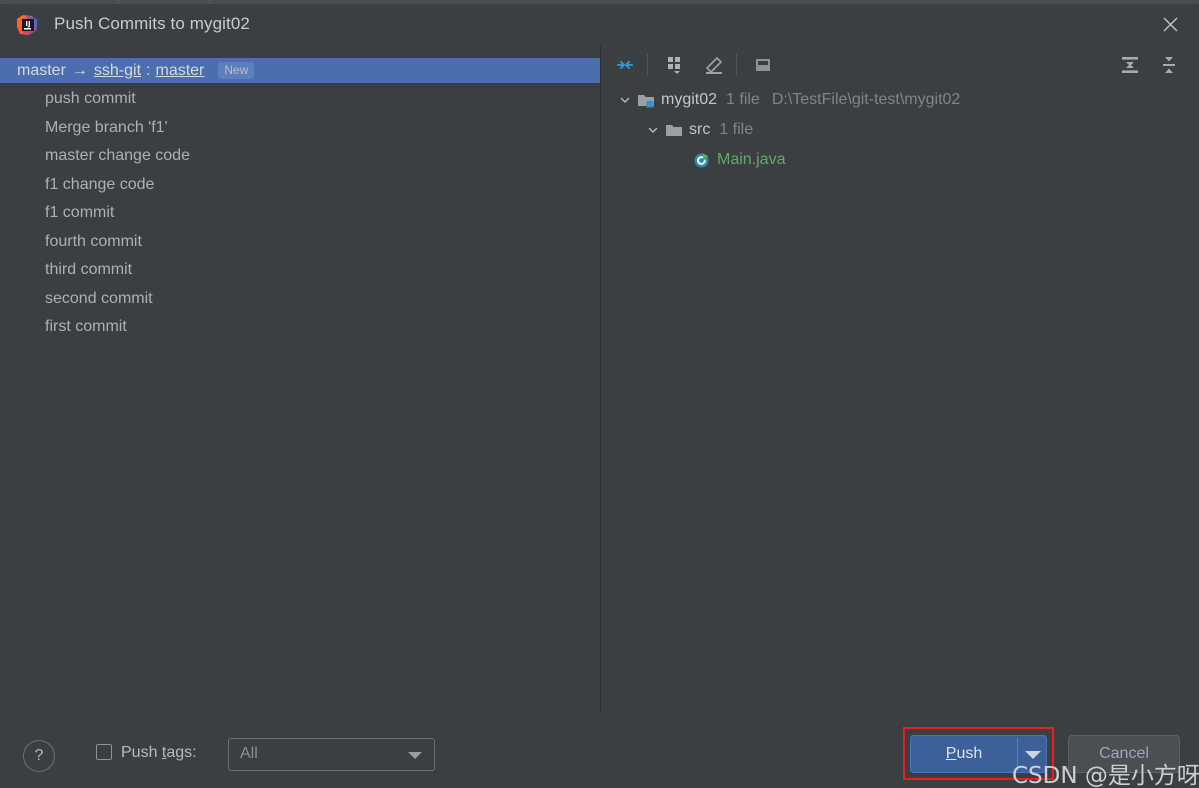 Image resolution: width=1199 pixels, height=788 pixels. I want to click on module-file-count: 1 file, so click(743, 99).